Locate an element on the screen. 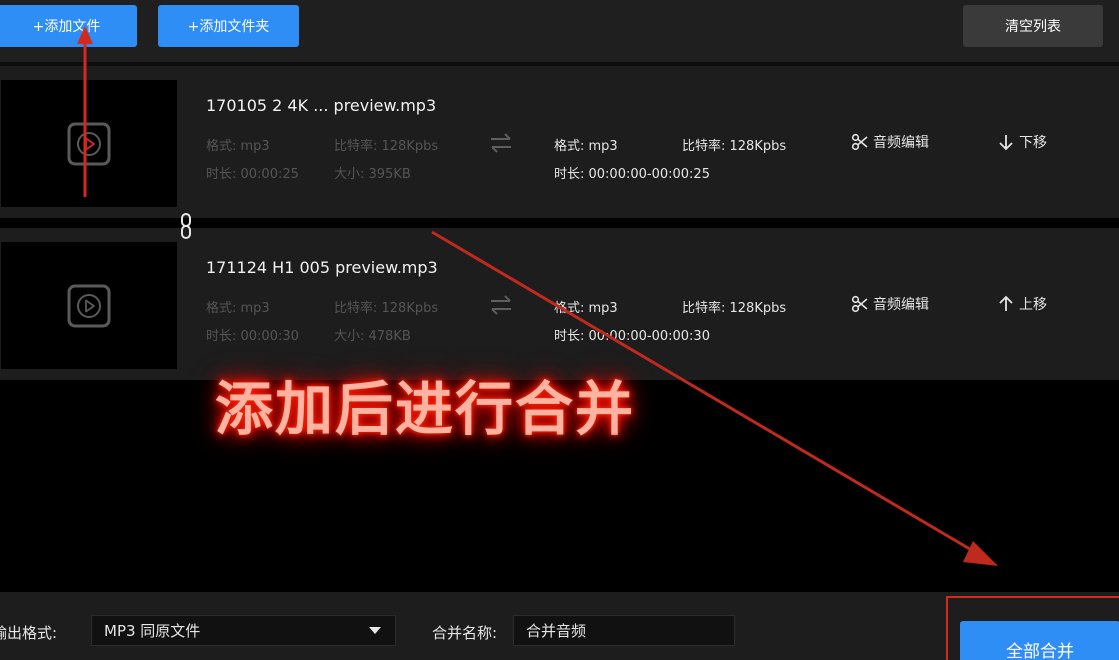 Image resolution: width=1119 pixels, height=660 pixels. move-up-button: 上移 is located at coordinates (1022, 304).